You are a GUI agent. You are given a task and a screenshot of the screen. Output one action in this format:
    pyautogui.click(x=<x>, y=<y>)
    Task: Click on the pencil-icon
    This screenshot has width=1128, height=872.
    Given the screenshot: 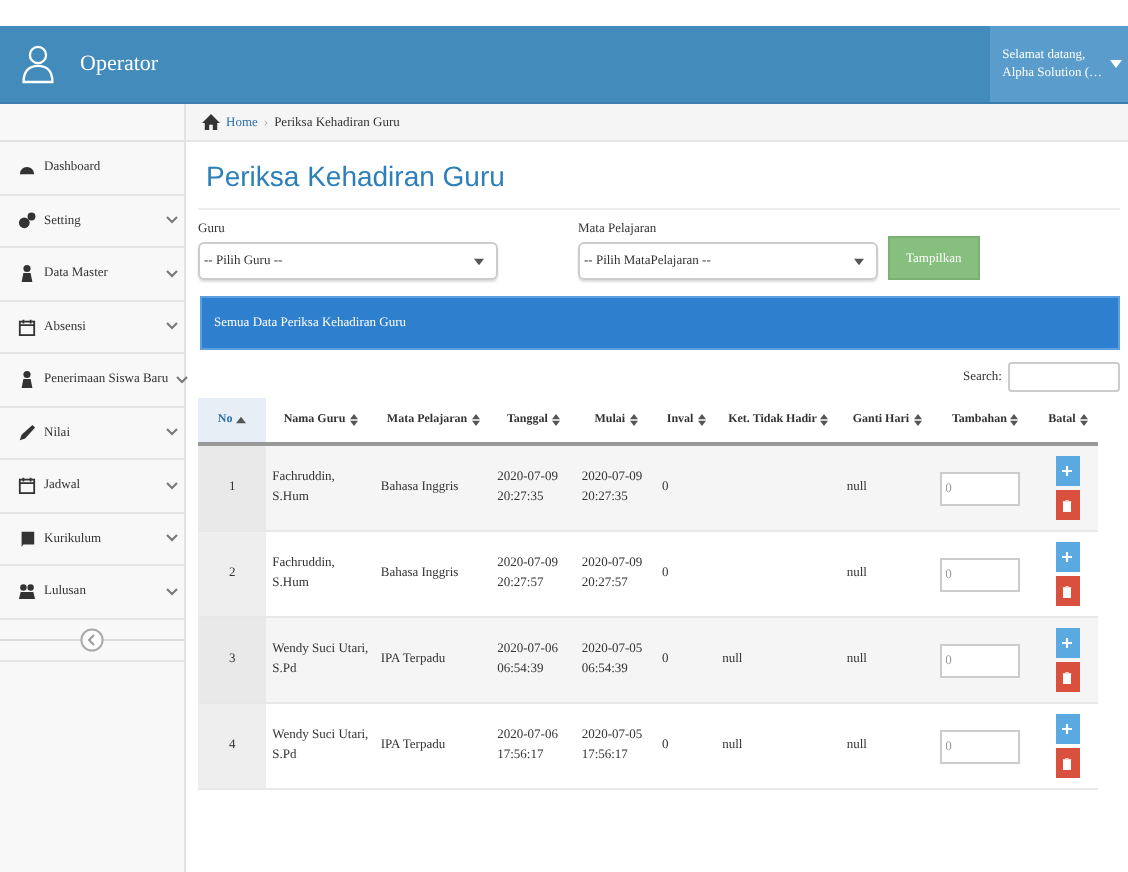 What is the action you would take?
    pyautogui.click(x=27, y=432)
    